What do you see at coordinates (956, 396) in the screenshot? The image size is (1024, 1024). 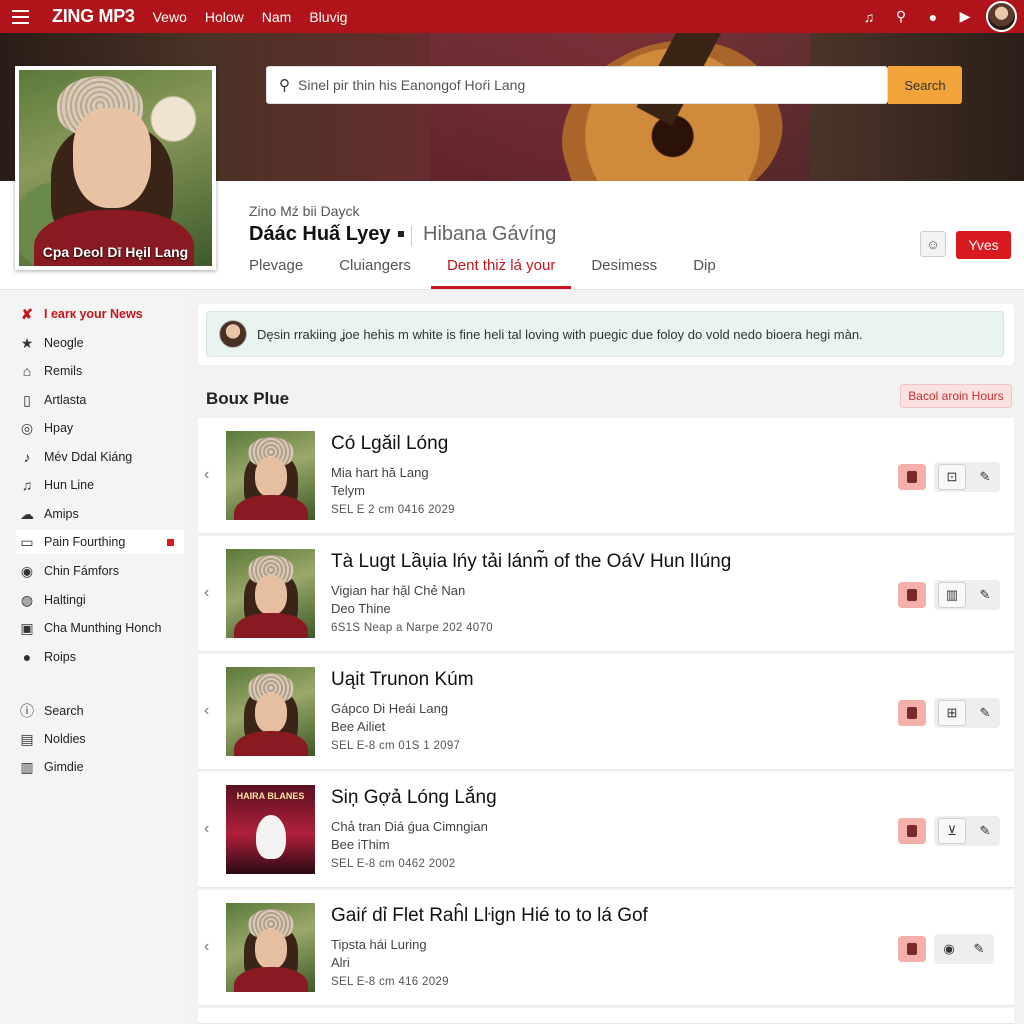 I see `section-action-button: Bacol aroin Hours` at bounding box center [956, 396].